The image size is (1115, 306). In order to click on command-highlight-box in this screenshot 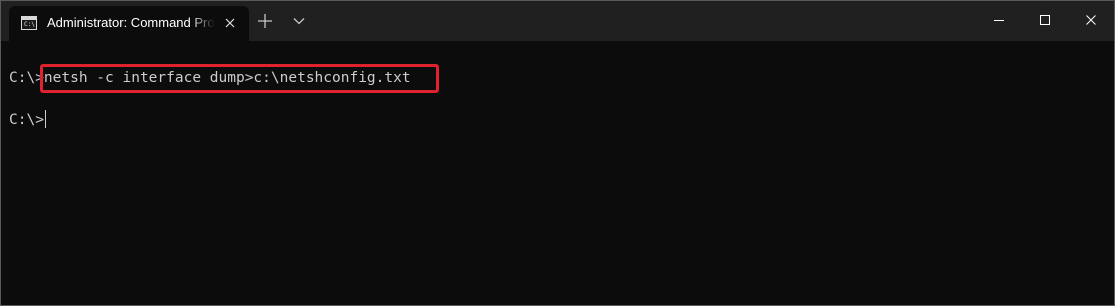, I will do `click(239, 78)`.